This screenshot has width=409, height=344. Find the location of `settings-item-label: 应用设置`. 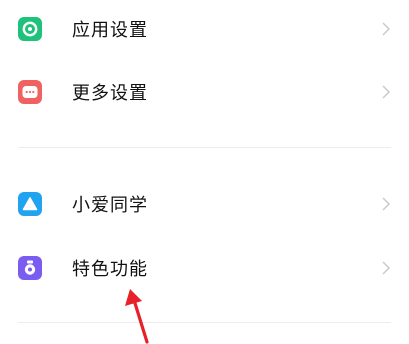

settings-item-label: 应用设置 is located at coordinates (110, 30).